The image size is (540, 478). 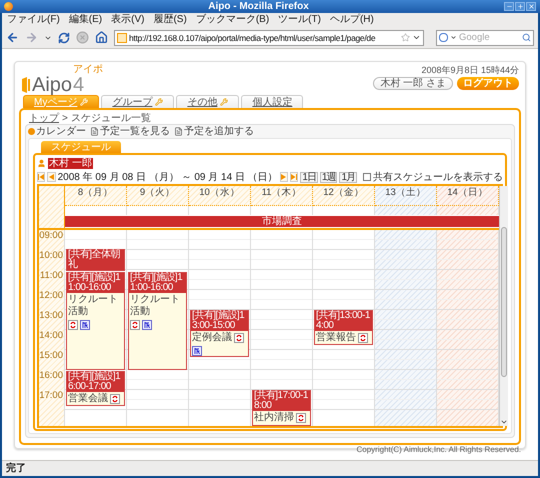 What do you see at coordinates (96, 196) in the screenshot?
I see `day-header: 8（月）` at bounding box center [96, 196].